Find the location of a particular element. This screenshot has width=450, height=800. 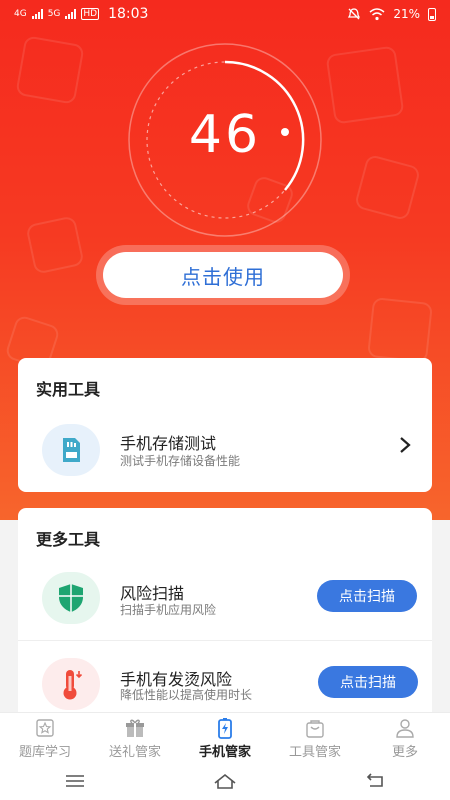

back-icon is located at coordinates (375, 781).